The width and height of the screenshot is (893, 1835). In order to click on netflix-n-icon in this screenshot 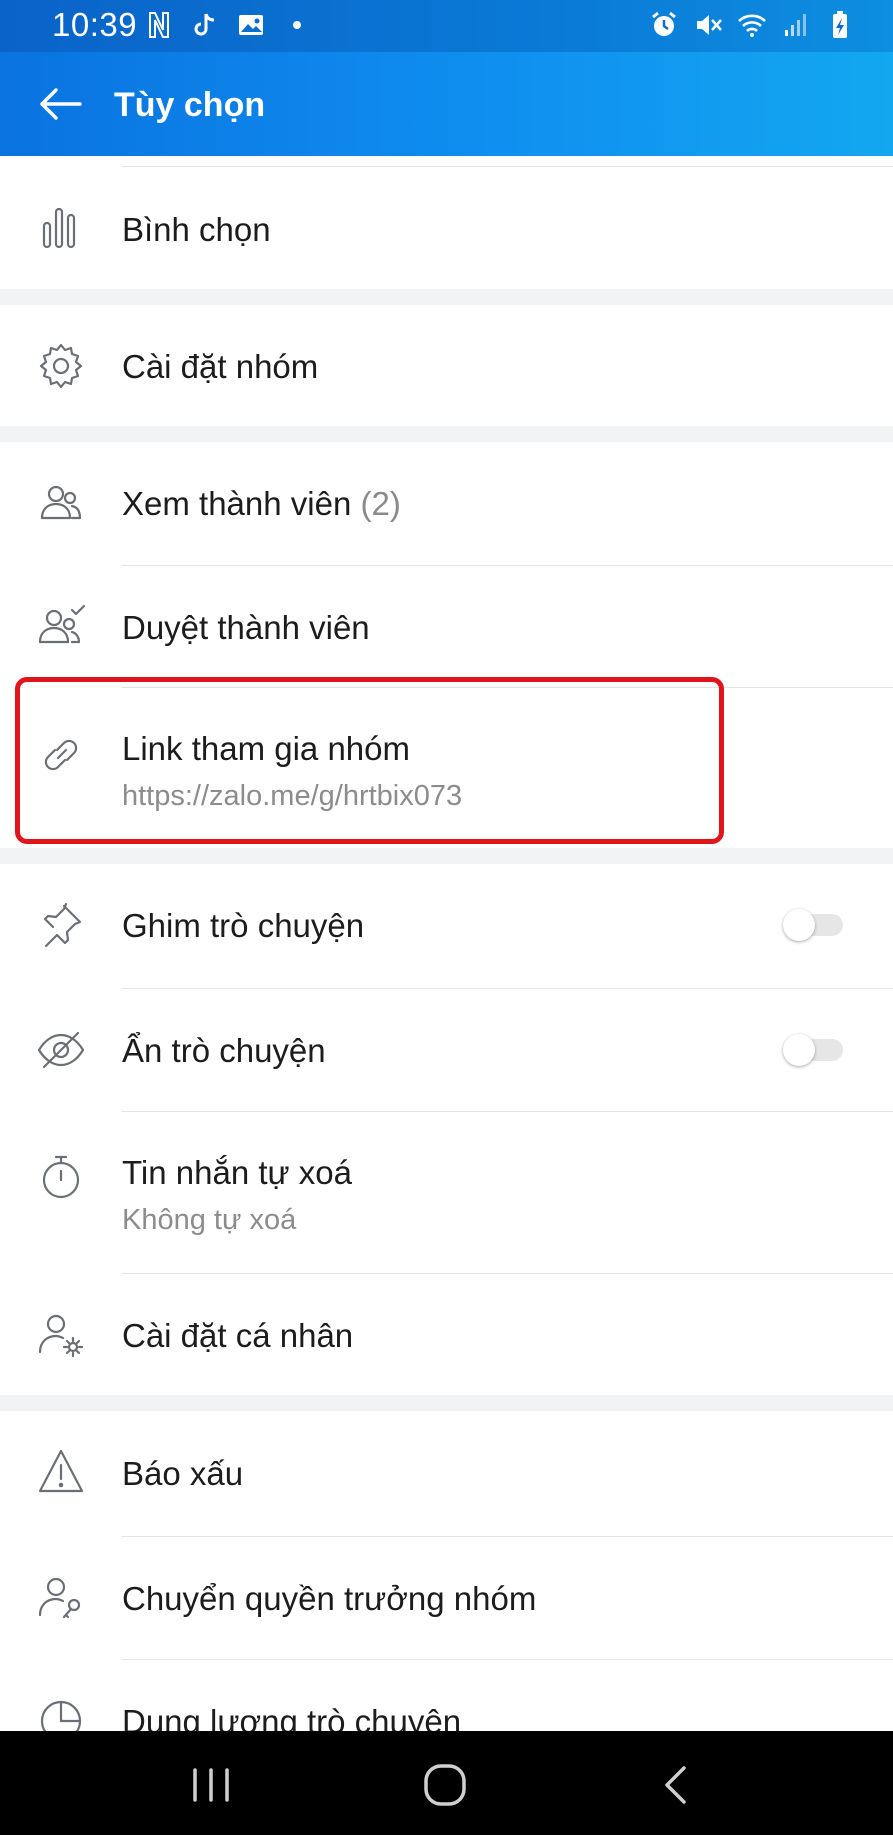, I will do `click(159, 25)`.